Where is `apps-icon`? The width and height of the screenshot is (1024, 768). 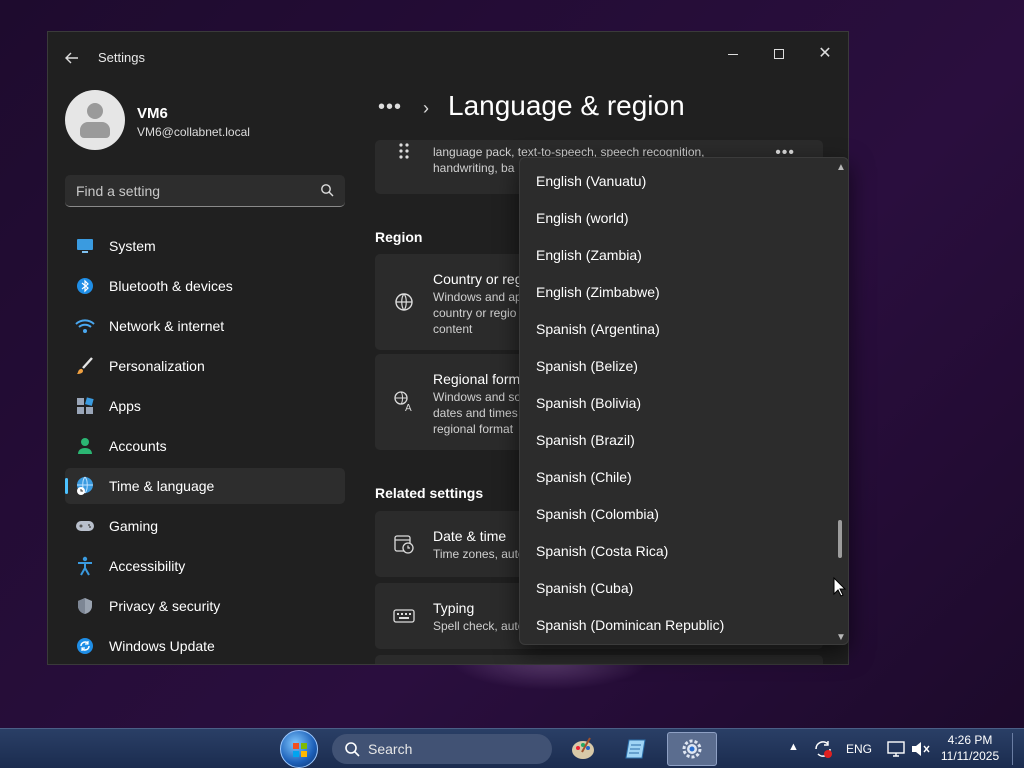 apps-icon is located at coordinates (85, 406).